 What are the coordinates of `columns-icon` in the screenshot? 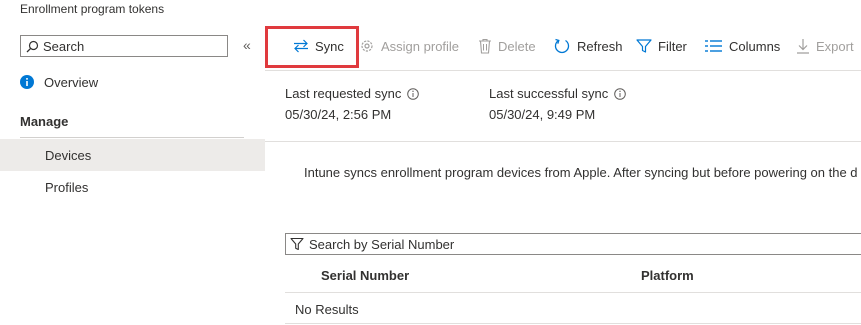 It's located at (714, 46).